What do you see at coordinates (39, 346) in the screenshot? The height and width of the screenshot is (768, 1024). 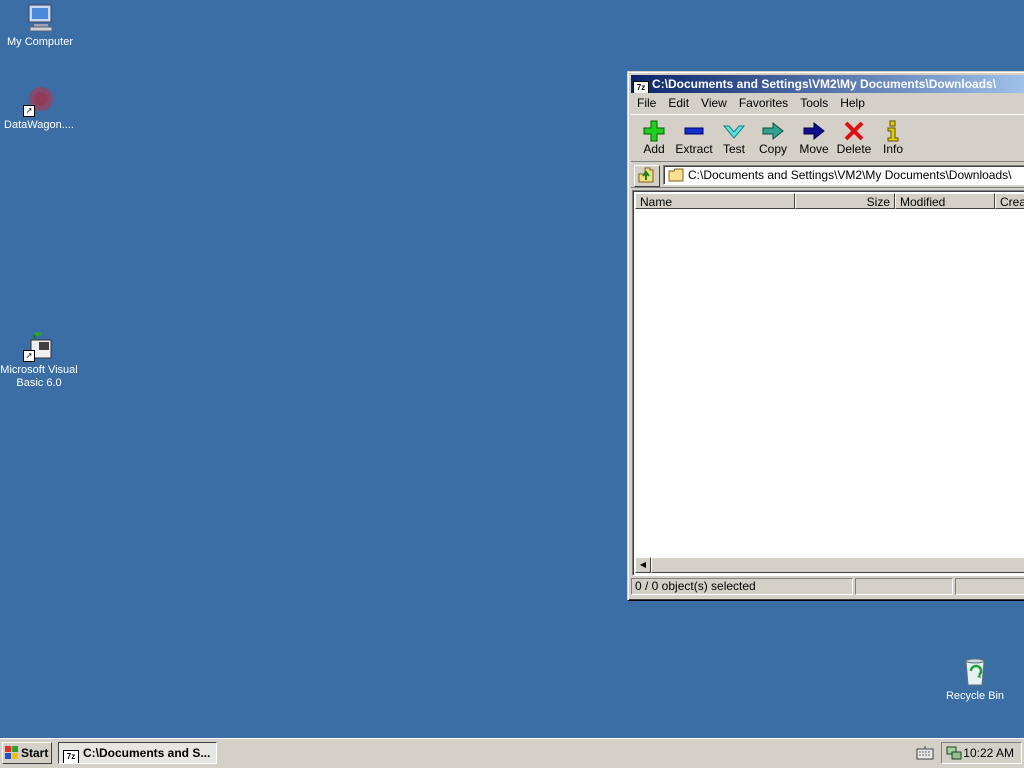 I see `visual-basic-icon: ↗` at bounding box center [39, 346].